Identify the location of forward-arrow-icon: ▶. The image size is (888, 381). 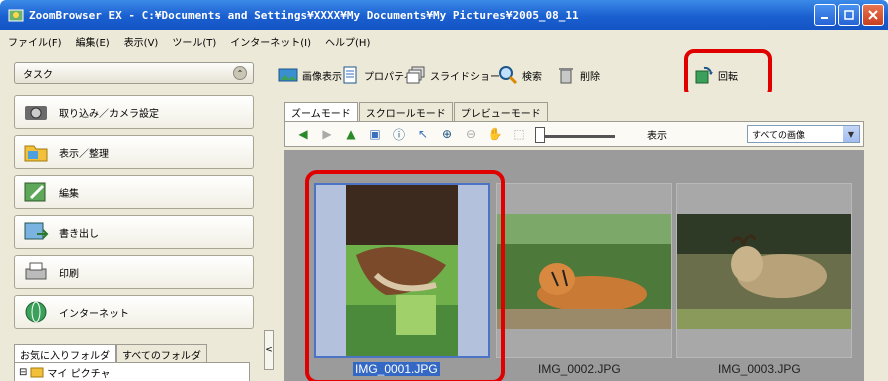
(327, 134).